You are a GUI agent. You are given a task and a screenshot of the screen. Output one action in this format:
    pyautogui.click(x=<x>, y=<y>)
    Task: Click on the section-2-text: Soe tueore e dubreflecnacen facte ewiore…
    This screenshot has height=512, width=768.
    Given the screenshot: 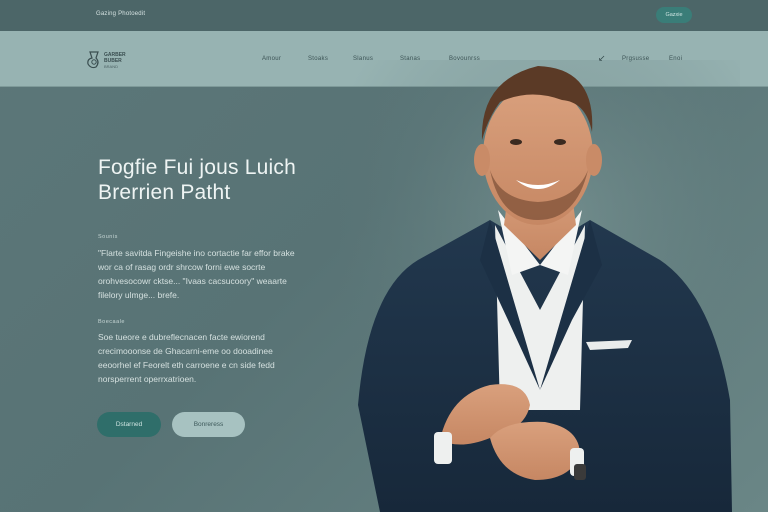 What is the action you would take?
    pyautogui.click(x=186, y=358)
    